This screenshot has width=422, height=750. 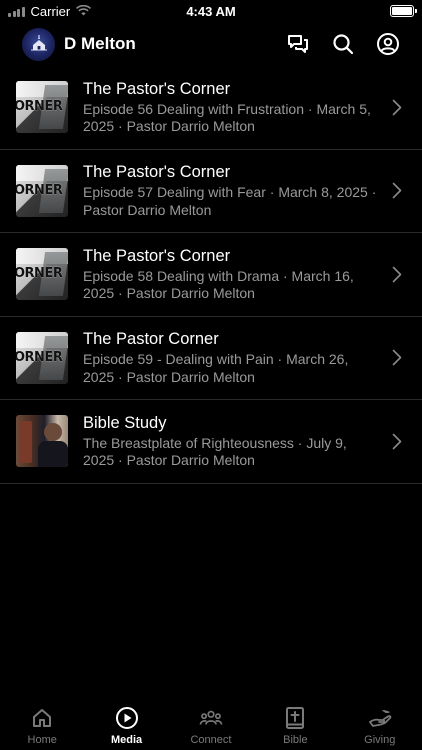 I want to click on search-icon, so click(x=342, y=44).